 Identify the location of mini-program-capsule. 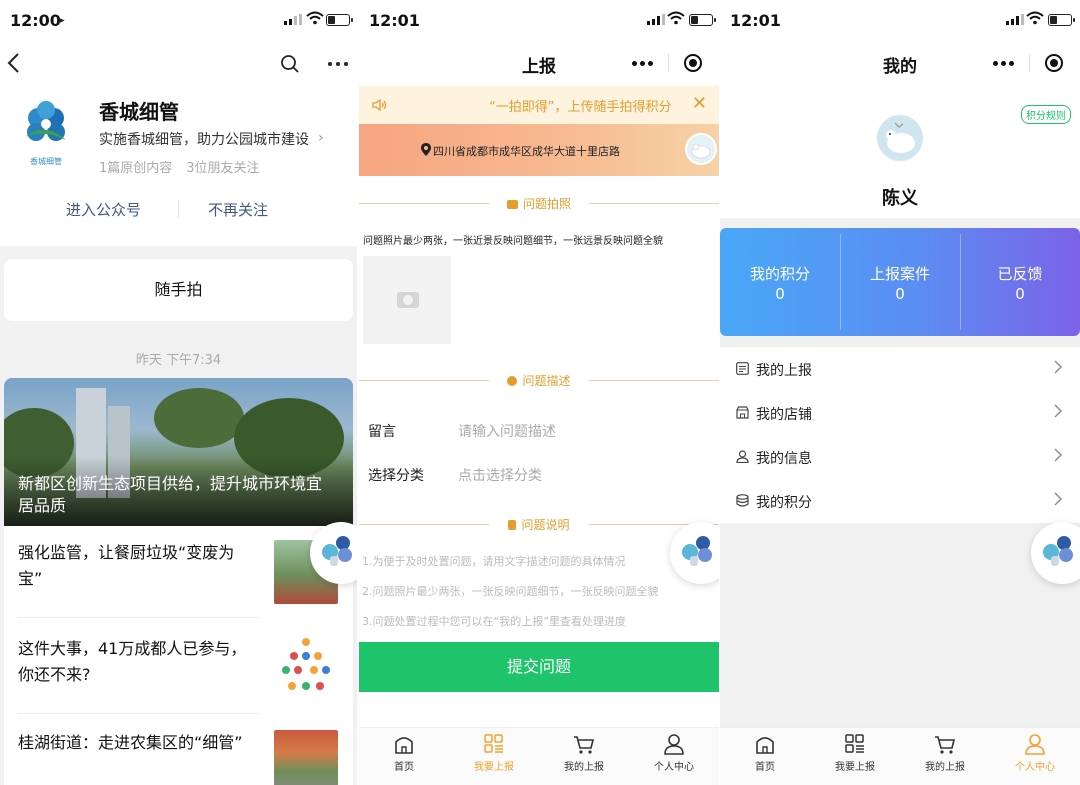
(1028, 63).